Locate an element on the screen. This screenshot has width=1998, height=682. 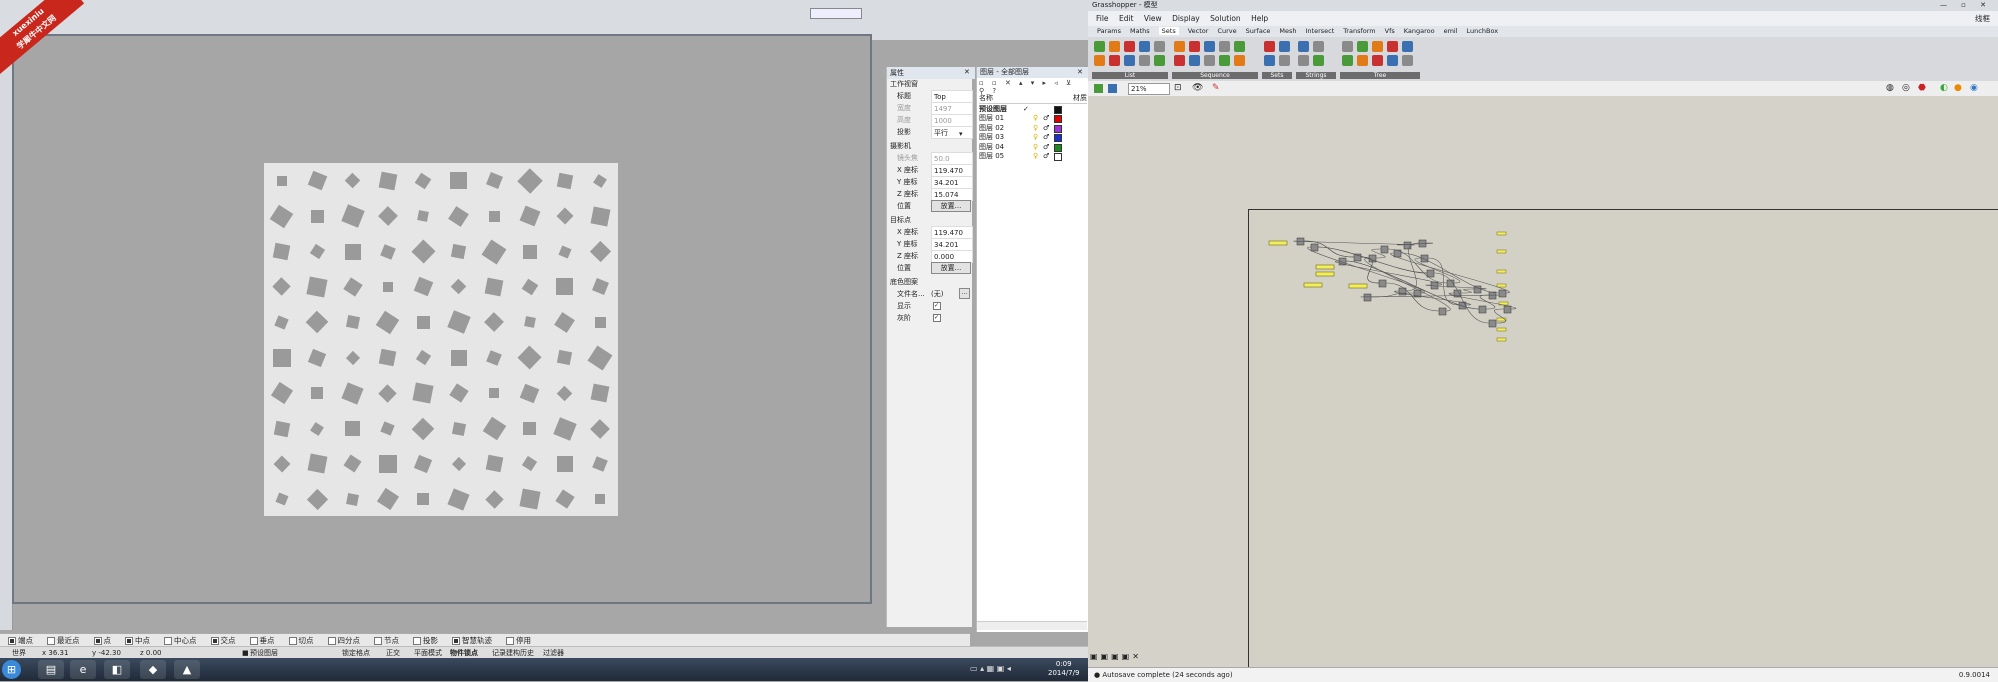
gh-tab: Sets is located at coordinates (1168, 31).